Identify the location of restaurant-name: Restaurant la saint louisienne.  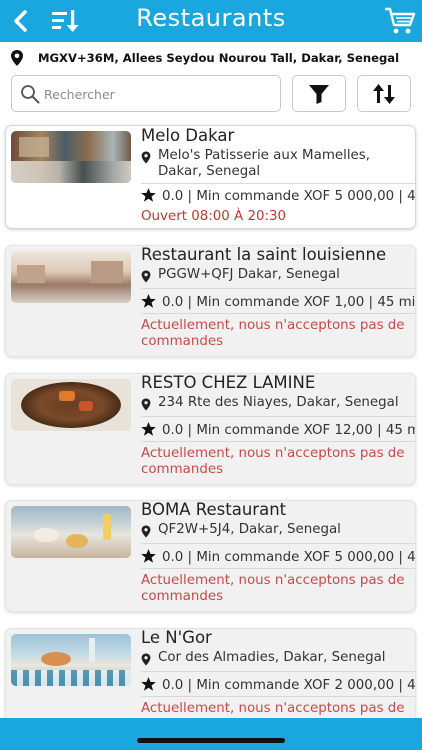
(264, 254).